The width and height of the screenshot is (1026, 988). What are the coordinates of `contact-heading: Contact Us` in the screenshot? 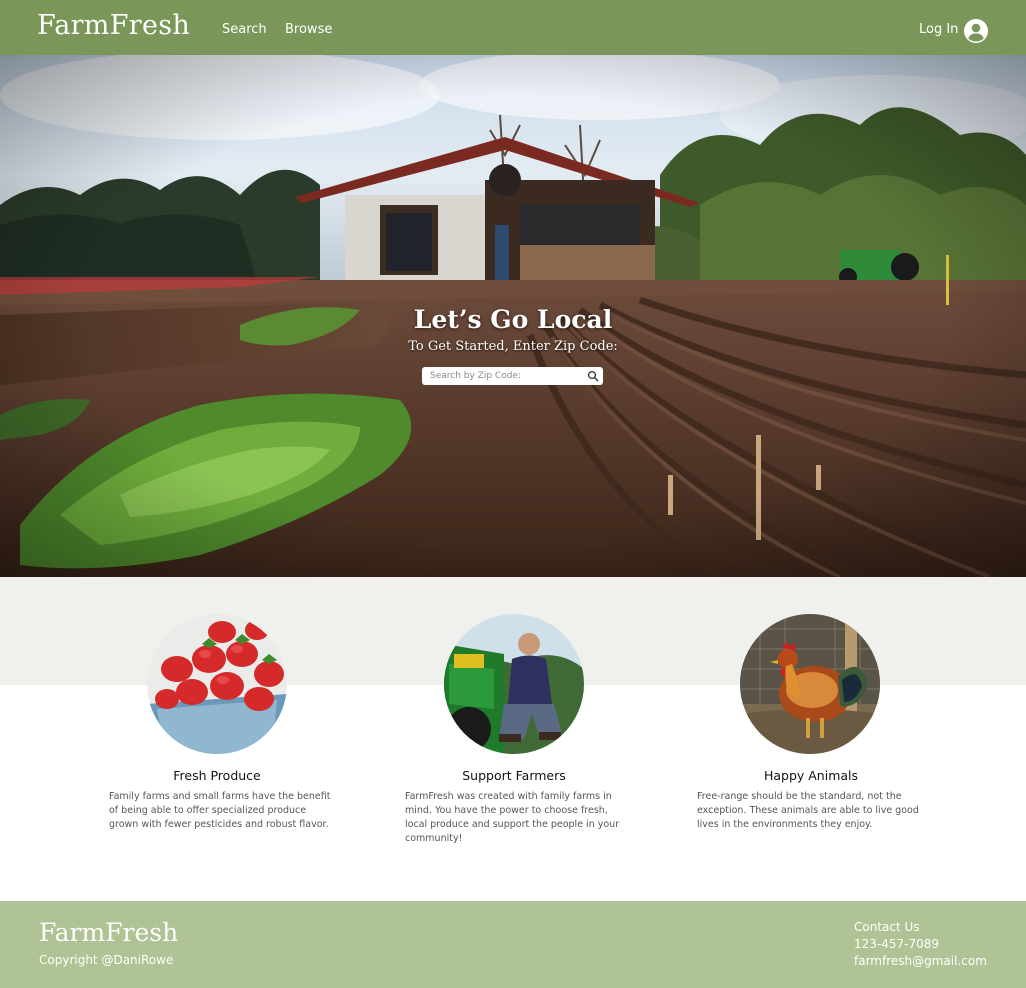 It's located at (887, 927).